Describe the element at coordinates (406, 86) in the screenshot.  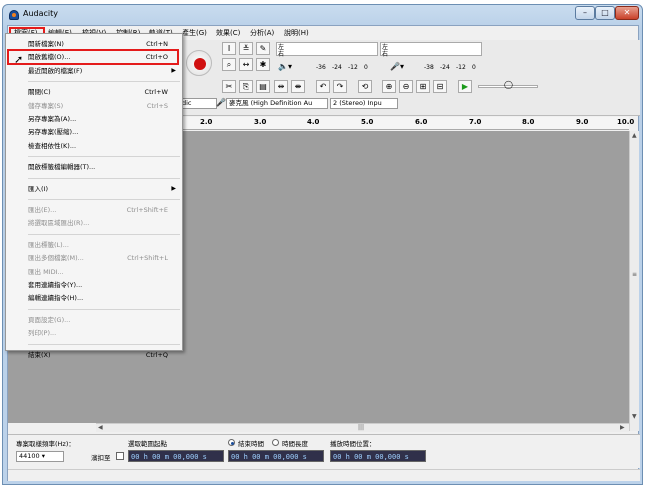
I see `zoom-out-icon: ⊖` at that location.